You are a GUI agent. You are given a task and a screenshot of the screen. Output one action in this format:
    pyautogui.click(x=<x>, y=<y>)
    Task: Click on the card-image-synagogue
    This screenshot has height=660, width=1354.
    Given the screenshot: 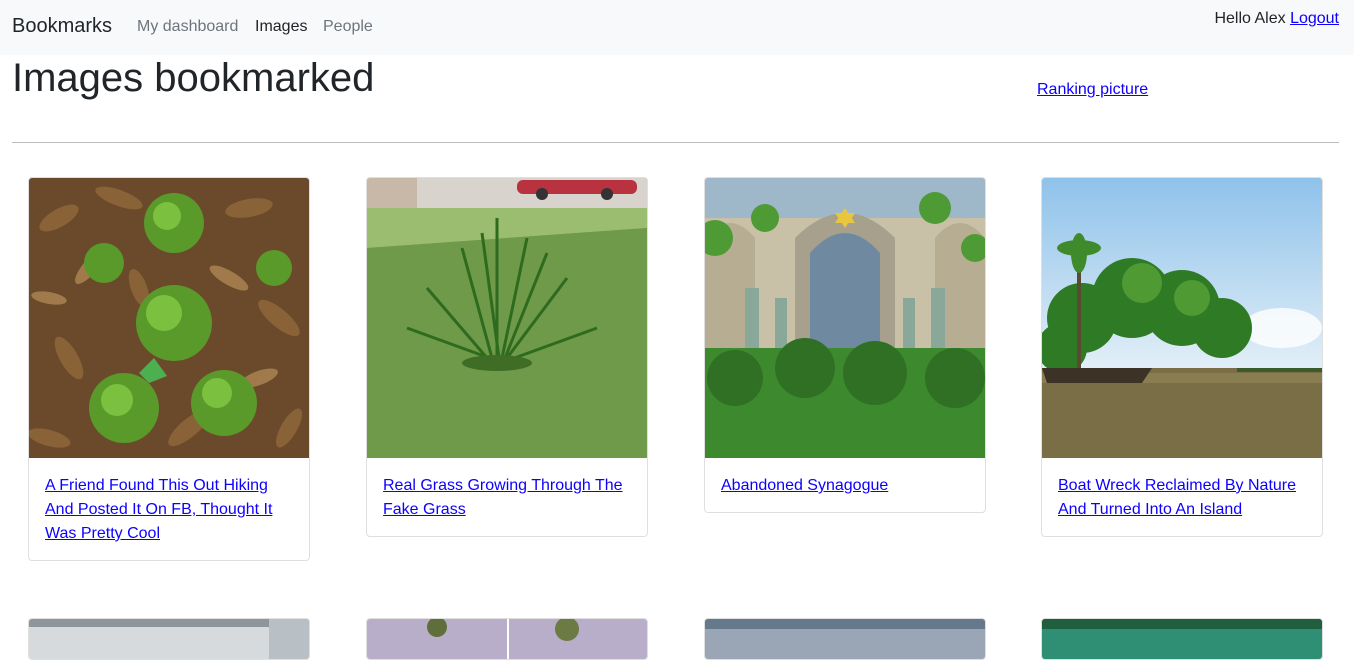 What is the action you would take?
    pyautogui.click(x=845, y=318)
    